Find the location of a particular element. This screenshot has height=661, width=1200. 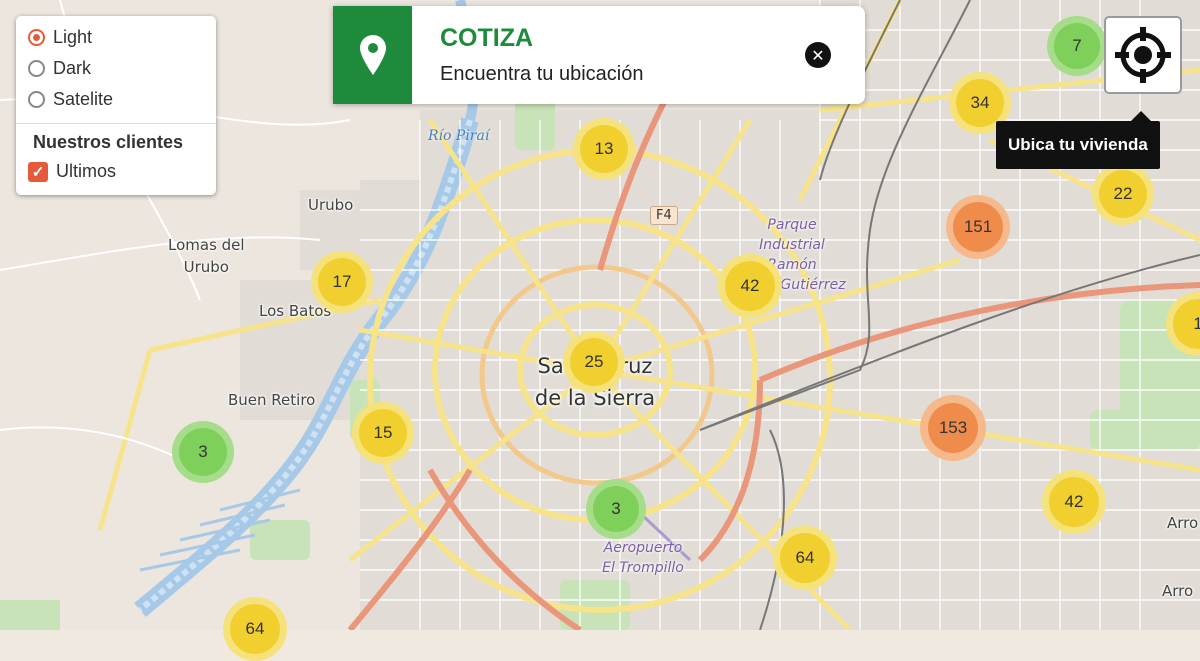

cluster-marker: 13 is located at coordinates (604, 149).